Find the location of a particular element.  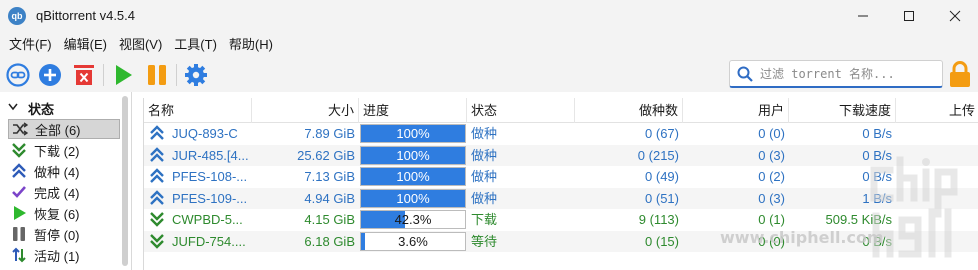

torrent-size: 7.89 GiB is located at coordinates (329, 133).